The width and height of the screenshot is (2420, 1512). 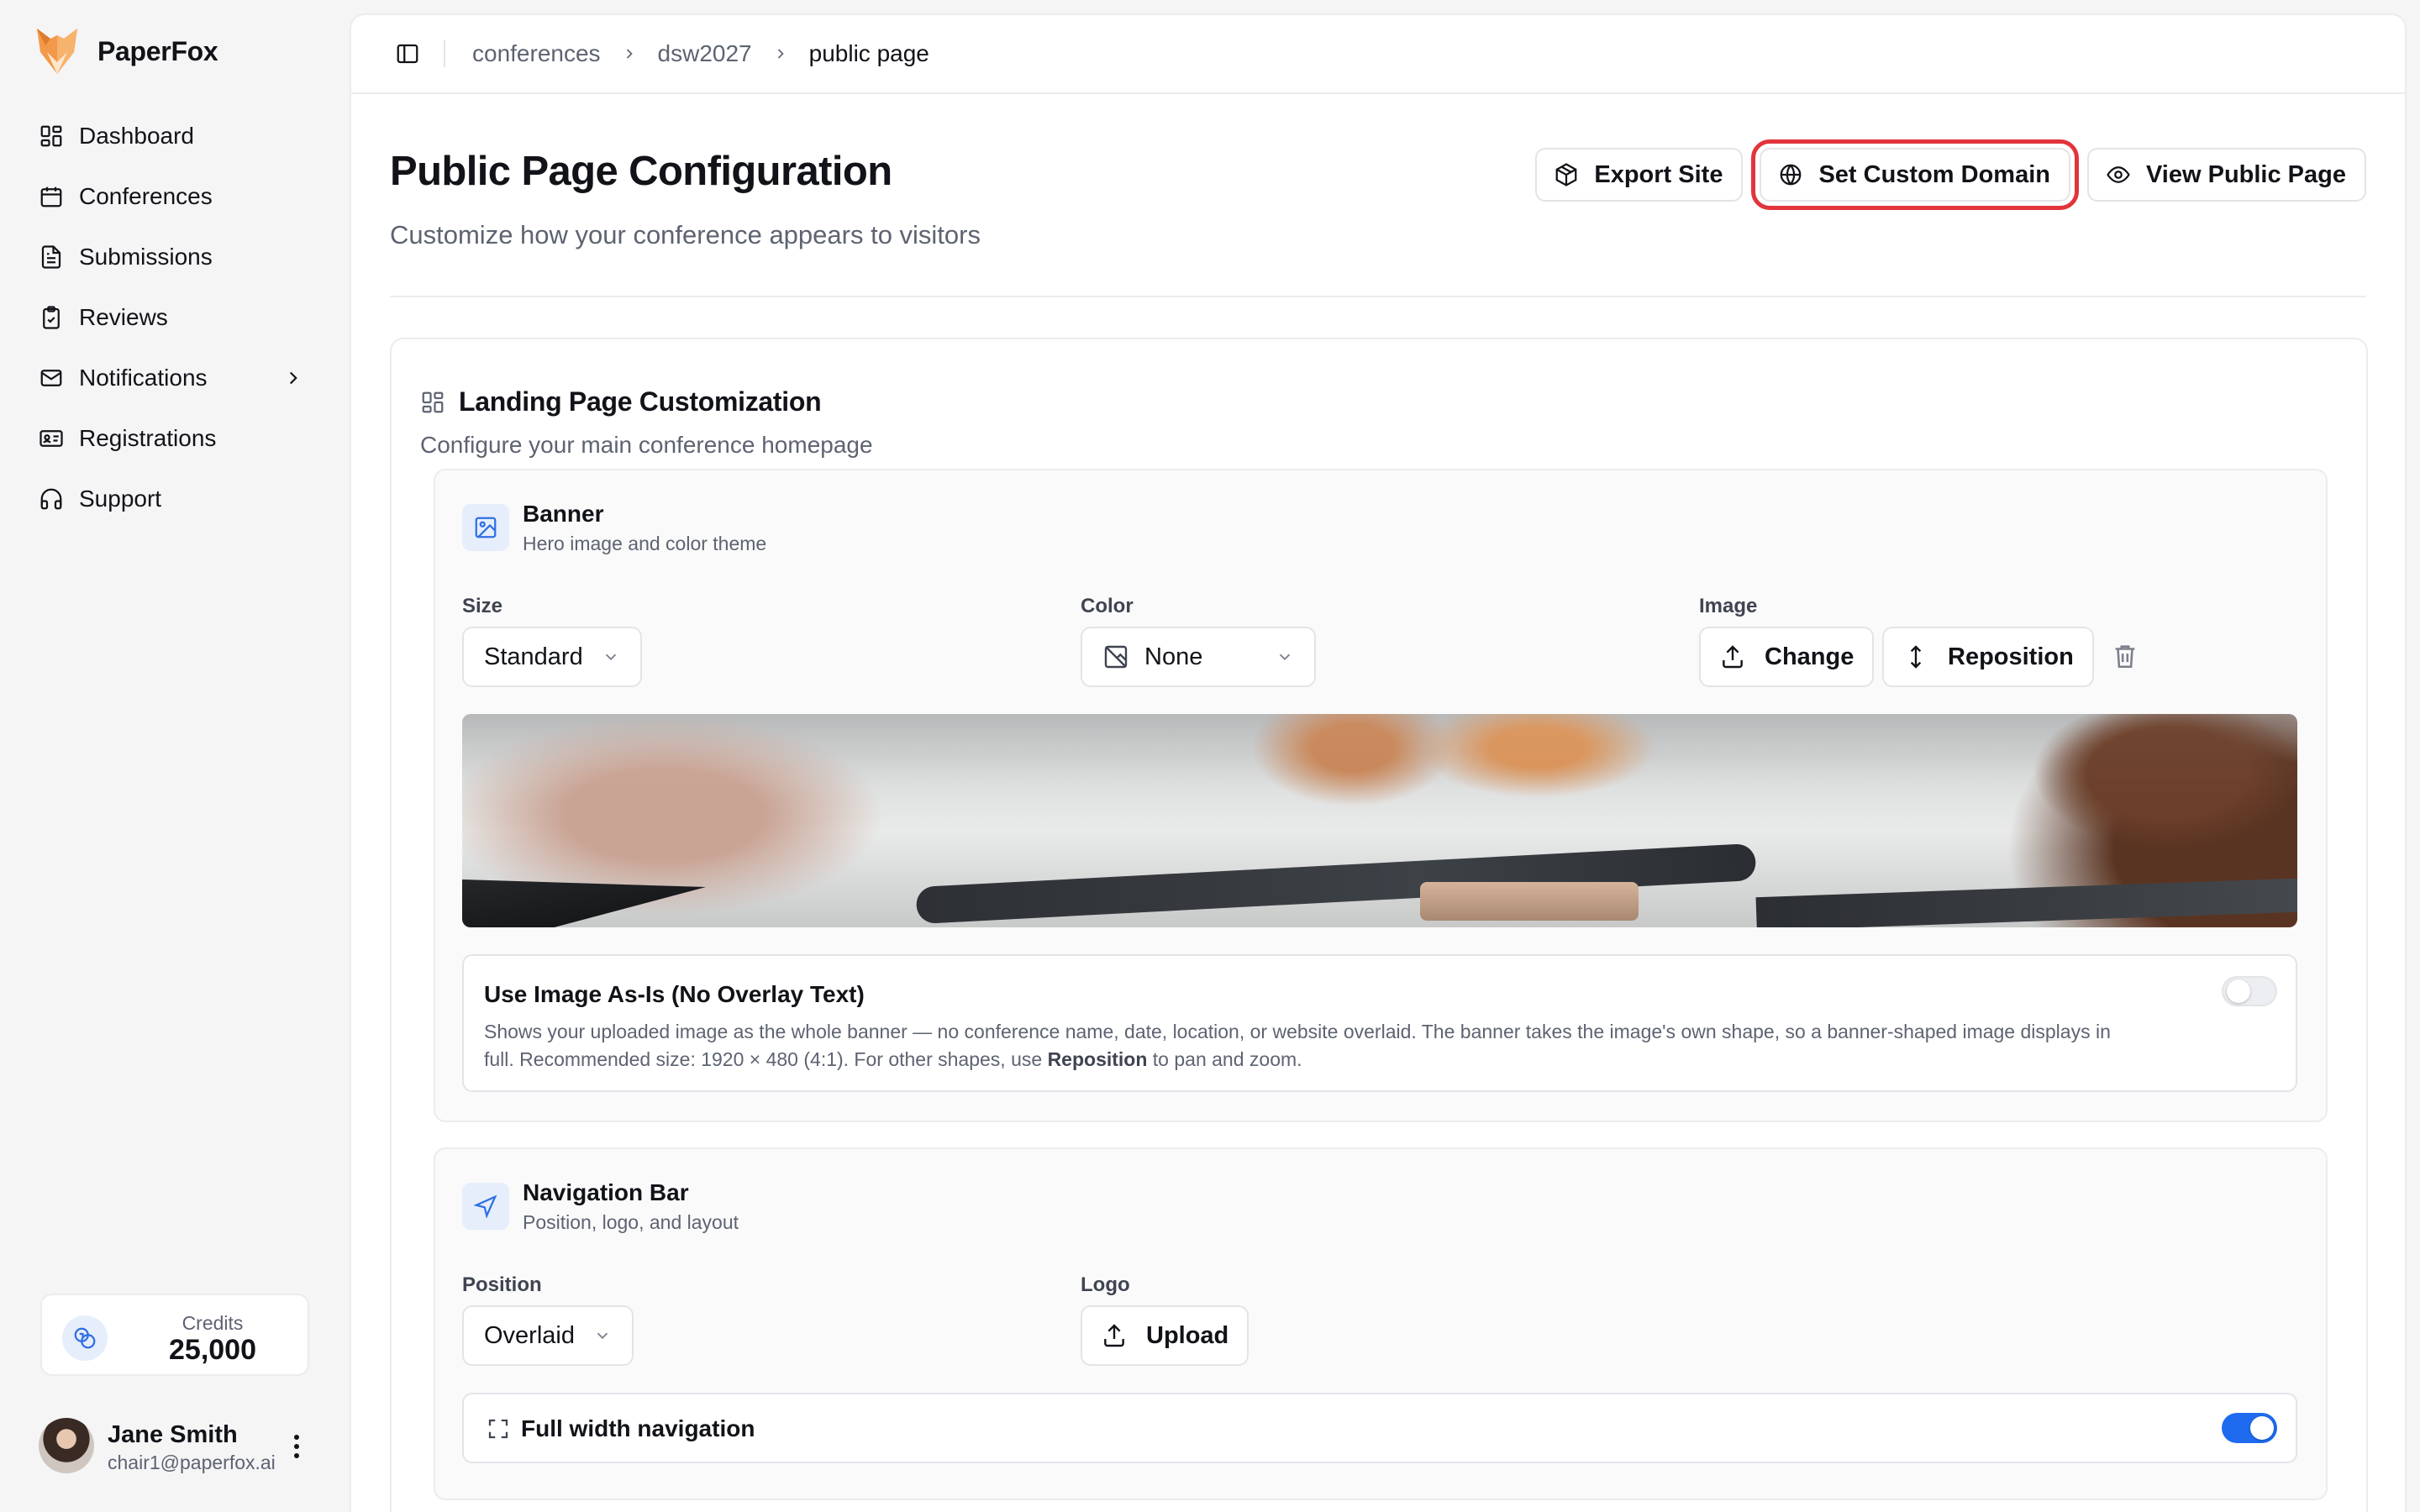 I want to click on change-image-button: Change, so click(x=1787, y=657).